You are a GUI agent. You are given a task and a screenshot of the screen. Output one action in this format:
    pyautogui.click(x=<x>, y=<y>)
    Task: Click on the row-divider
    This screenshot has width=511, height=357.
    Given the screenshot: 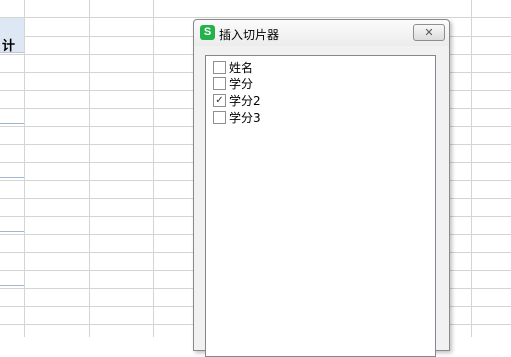 What is the action you would take?
    pyautogui.click(x=255, y=17)
    